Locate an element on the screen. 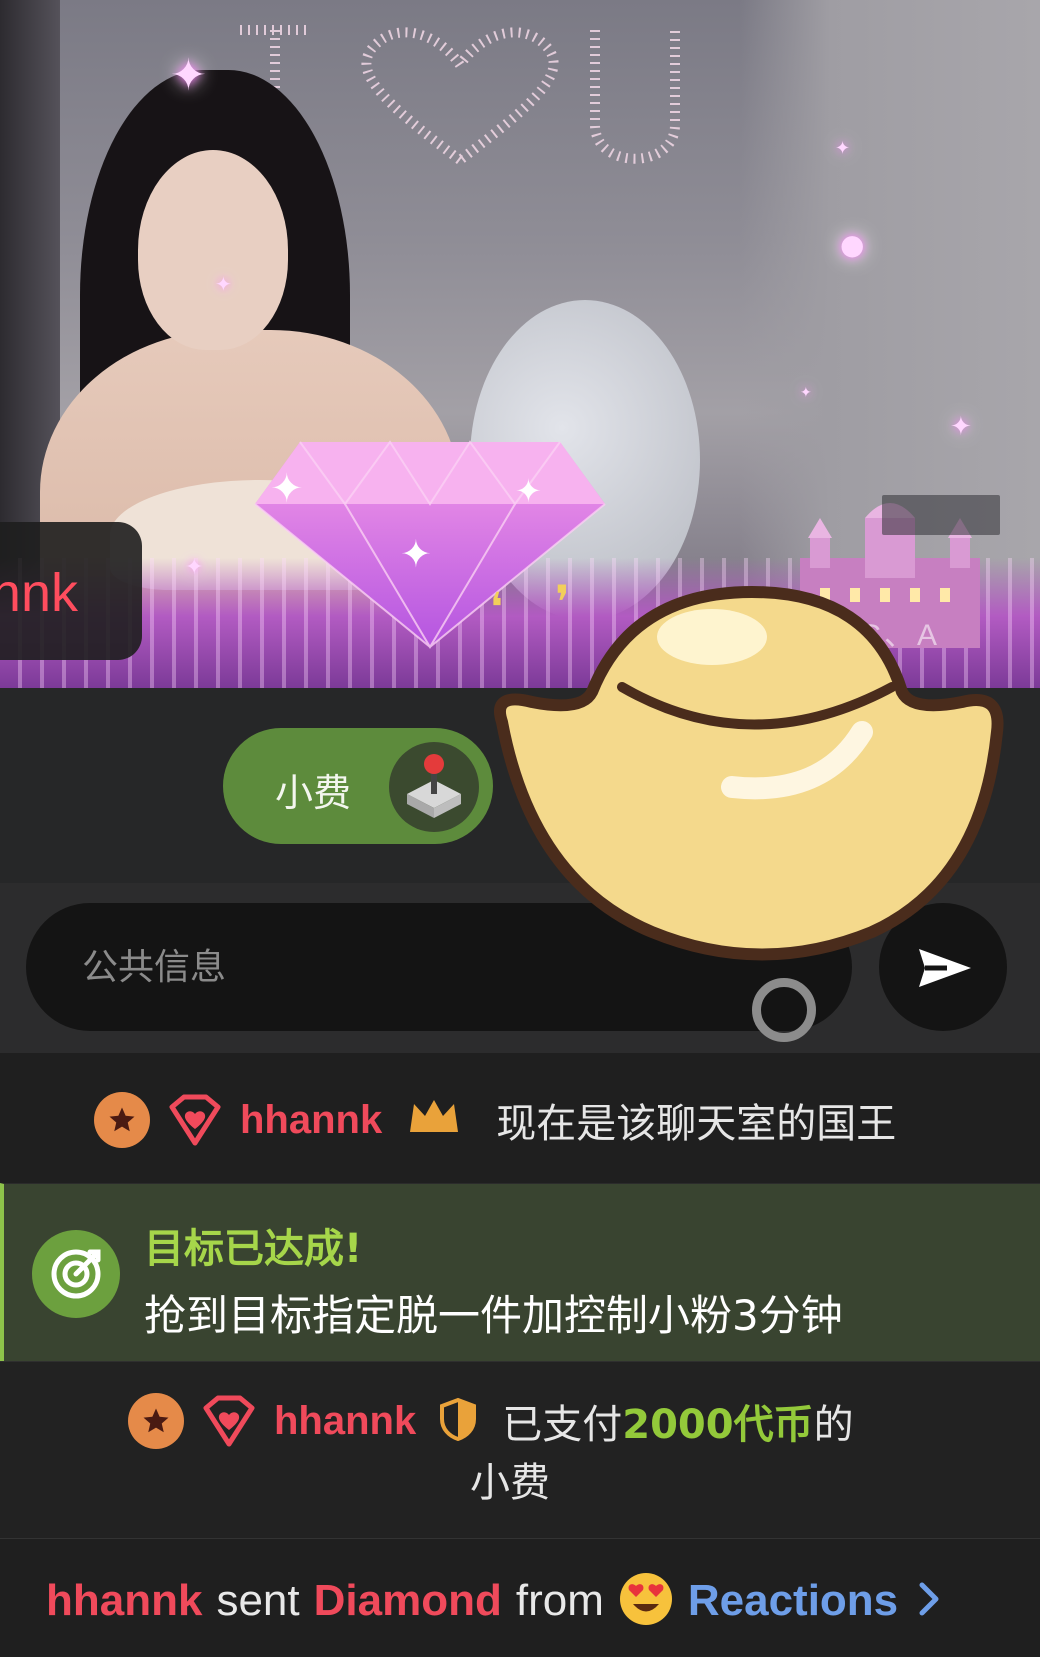  king-message: hhannk 现在是该聊天室的国王 is located at coordinates (520, 1118).